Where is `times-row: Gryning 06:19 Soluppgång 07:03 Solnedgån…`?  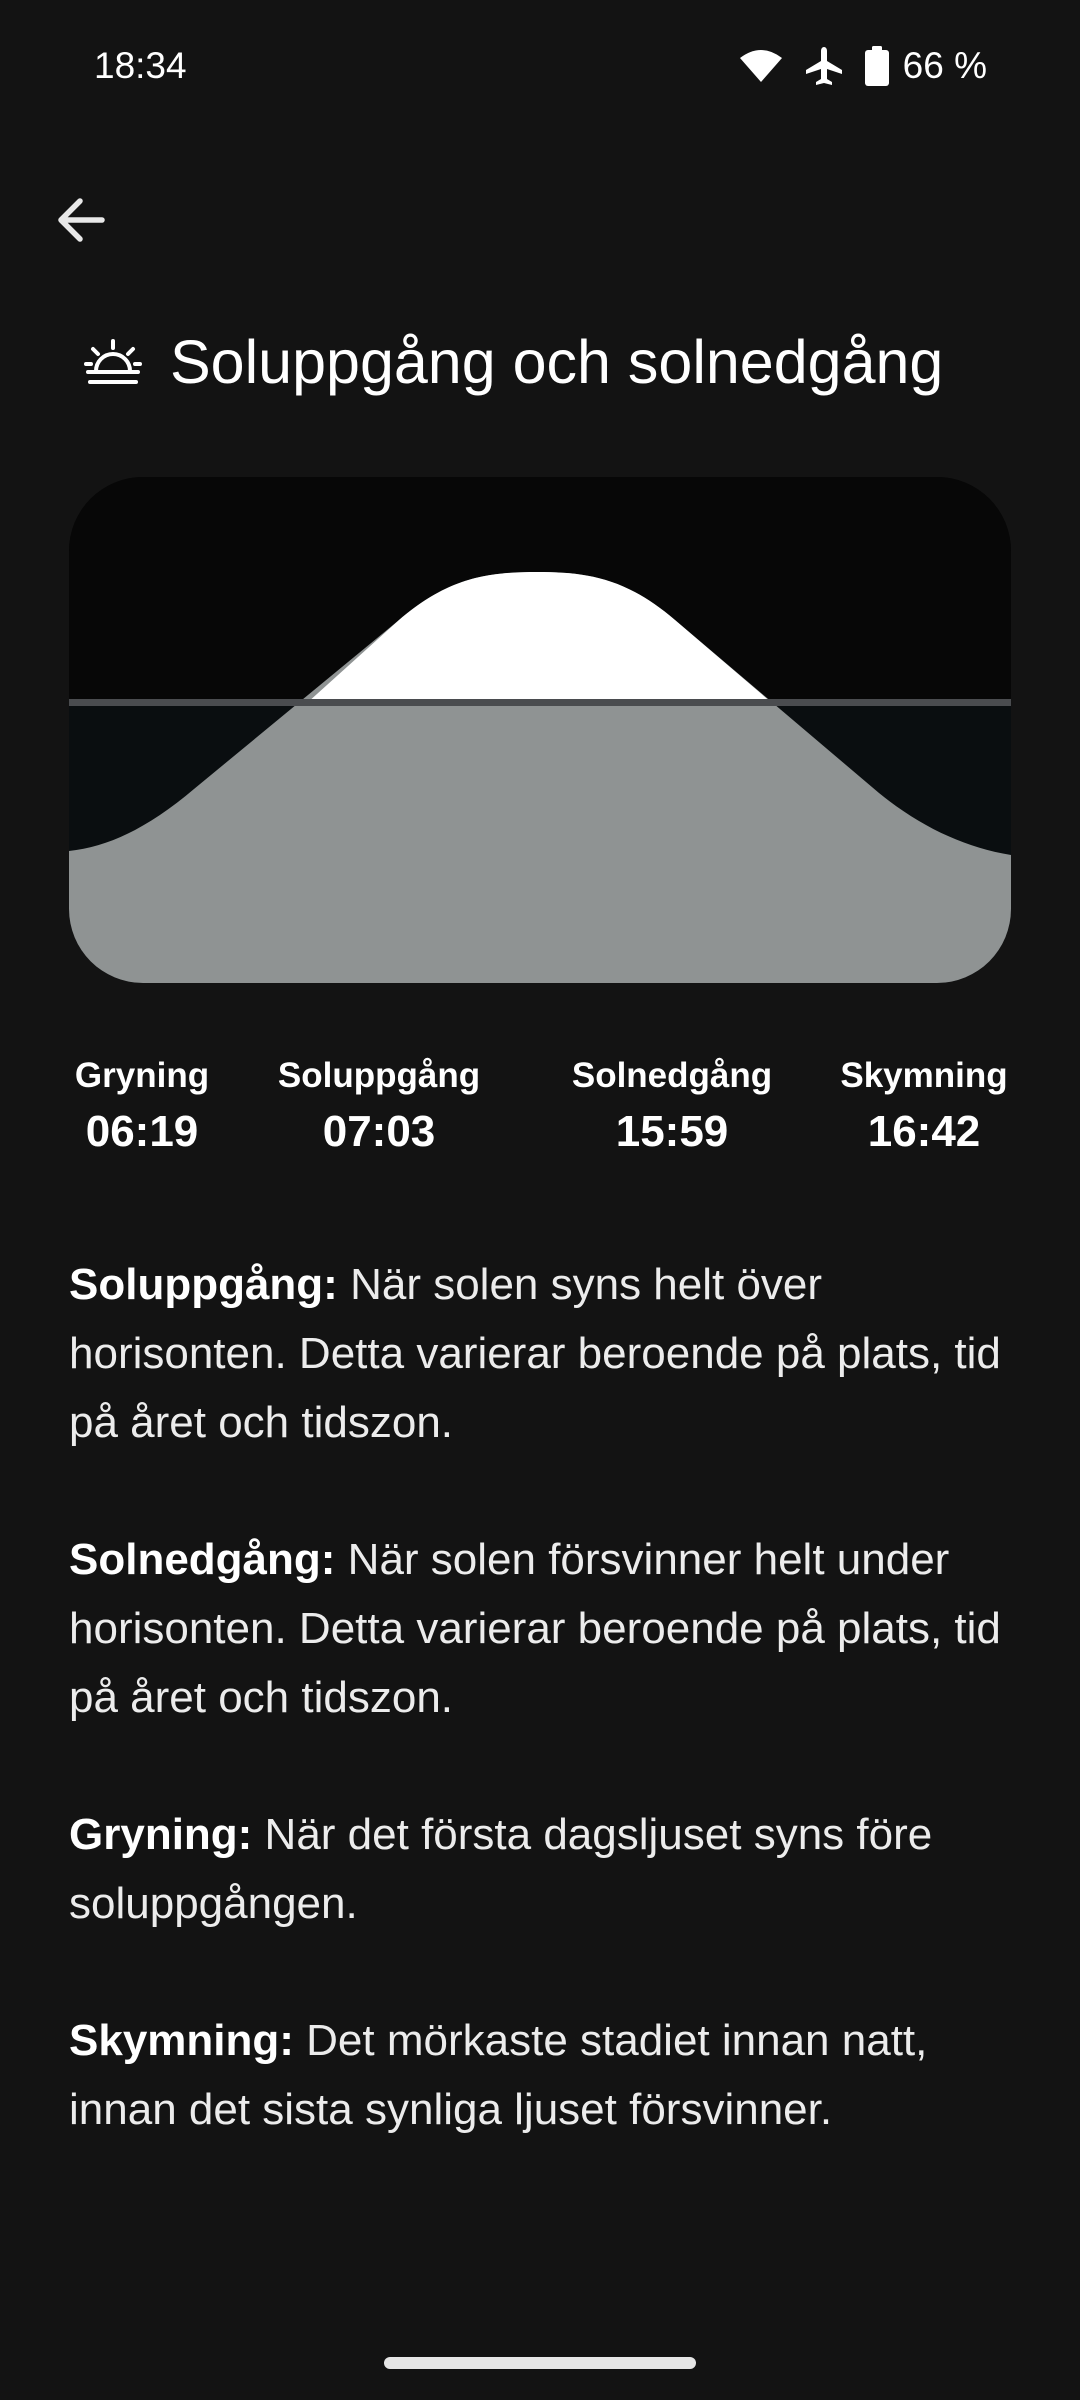
times-row: Gryning 06:19 Soluppgång 07:03 Solnedgån… is located at coordinates (540, 1110).